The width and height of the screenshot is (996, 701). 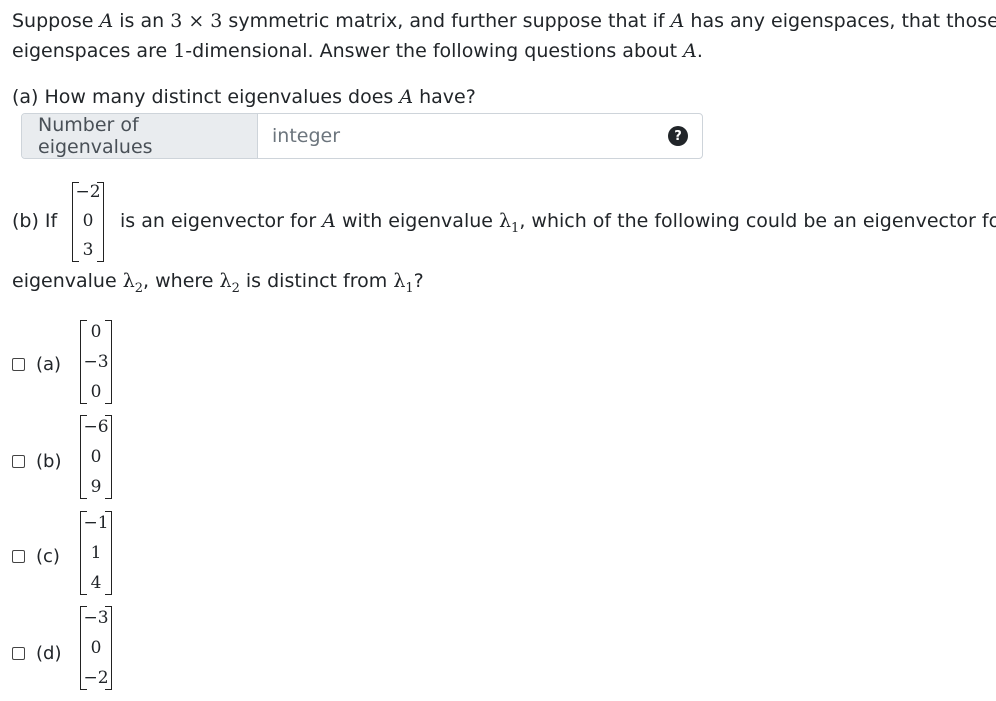 I want to click on eigenvalue-count-label: Number of eigenvalues, so click(x=140, y=136).